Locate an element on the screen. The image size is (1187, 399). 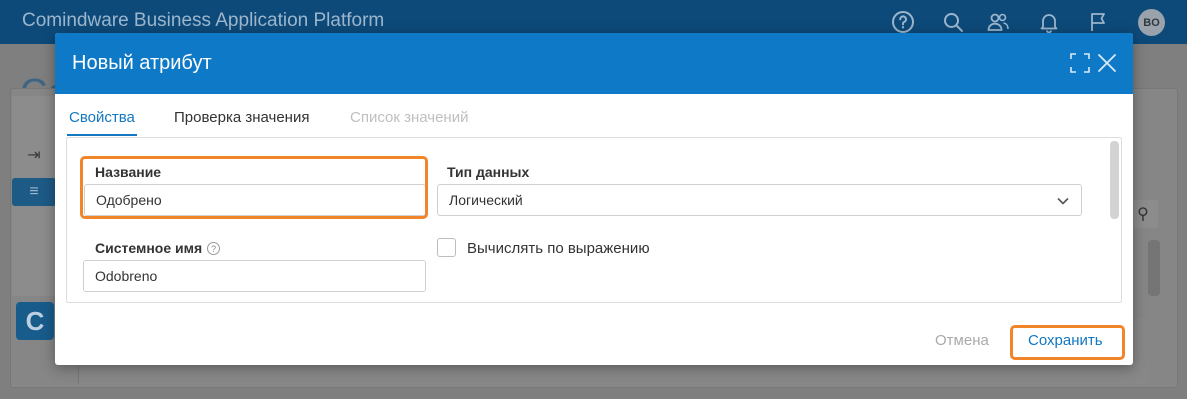
dialog-title: Новый атрибут is located at coordinates (142, 63).